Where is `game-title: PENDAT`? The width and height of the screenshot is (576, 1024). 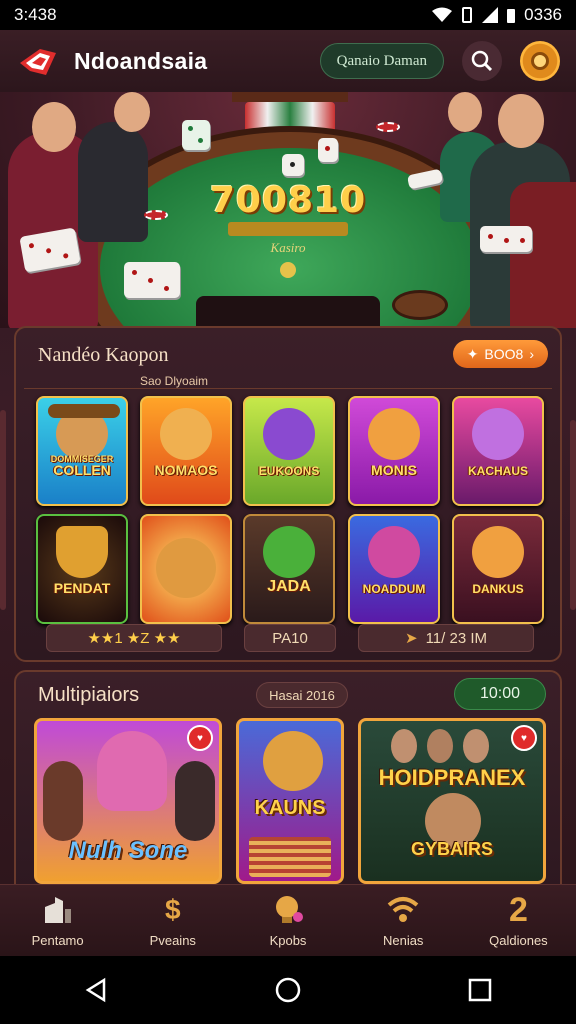 game-title: PENDAT is located at coordinates (82, 588).